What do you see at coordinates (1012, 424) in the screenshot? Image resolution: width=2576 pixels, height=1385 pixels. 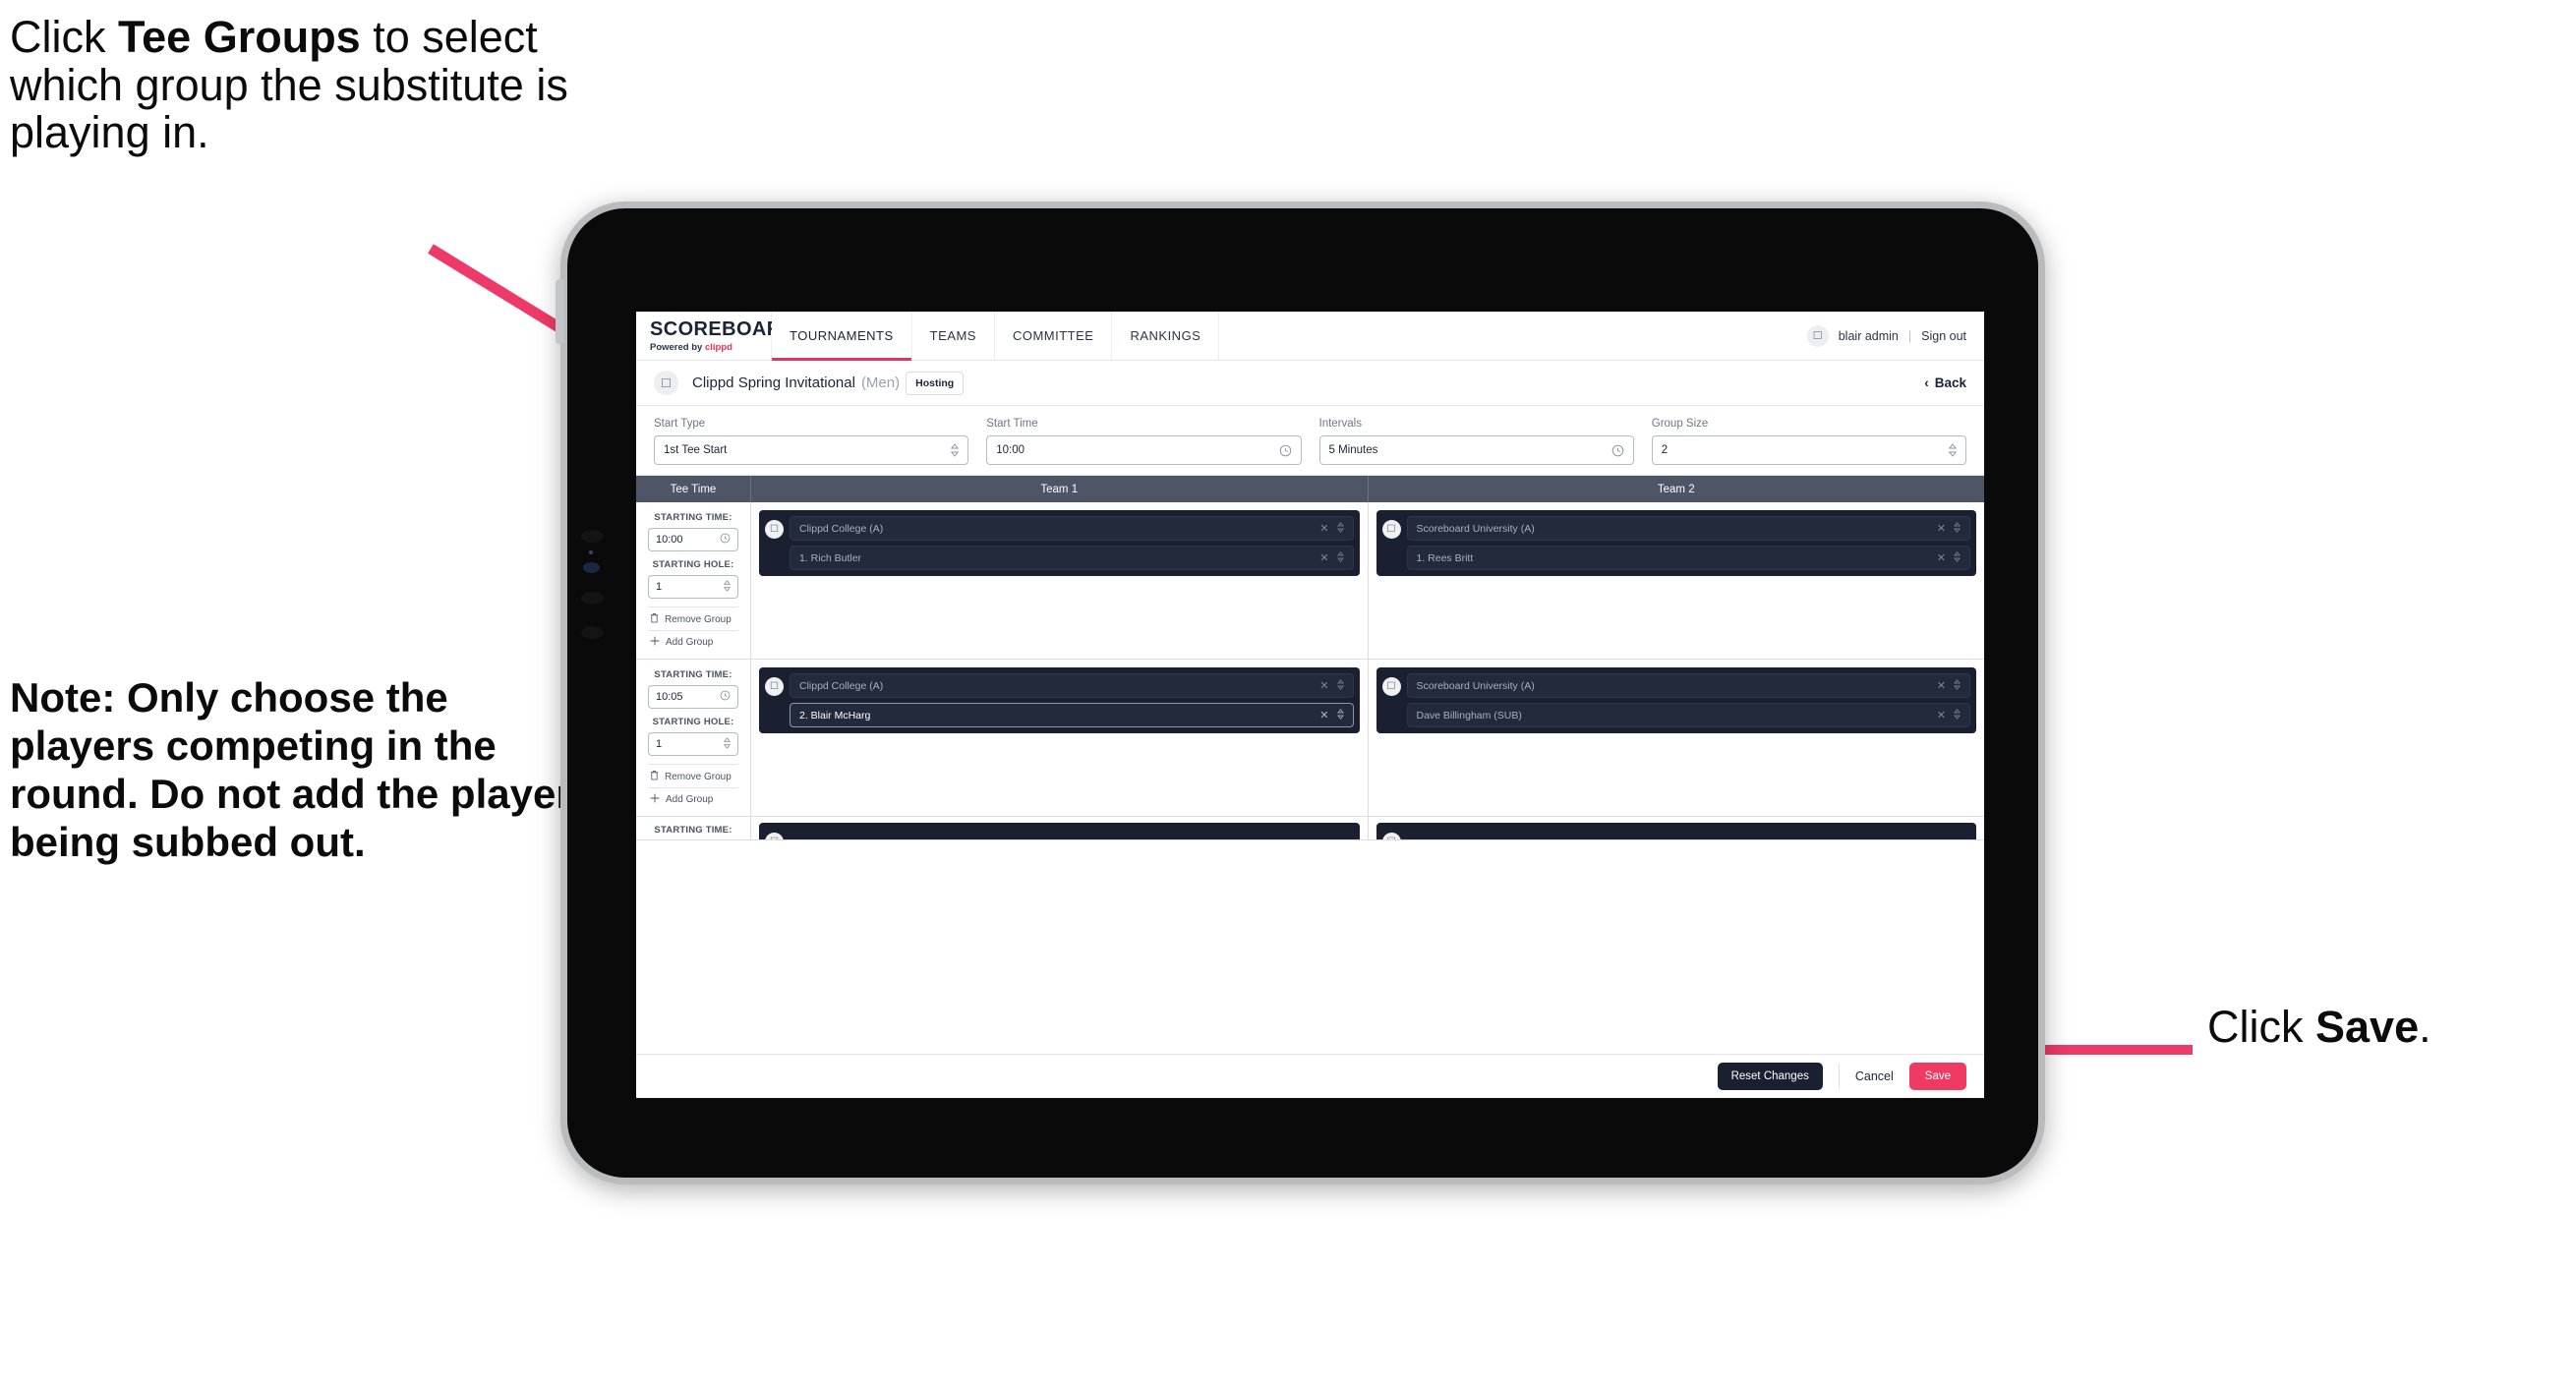 I see `field-start-time-label: Start Time` at bounding box center [1012, 424].